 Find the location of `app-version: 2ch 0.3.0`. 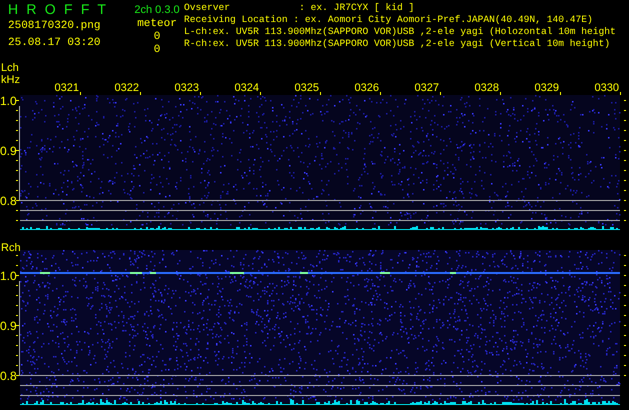

app-version: 2ch 0.3.0 is located at coordinates (157, 10).